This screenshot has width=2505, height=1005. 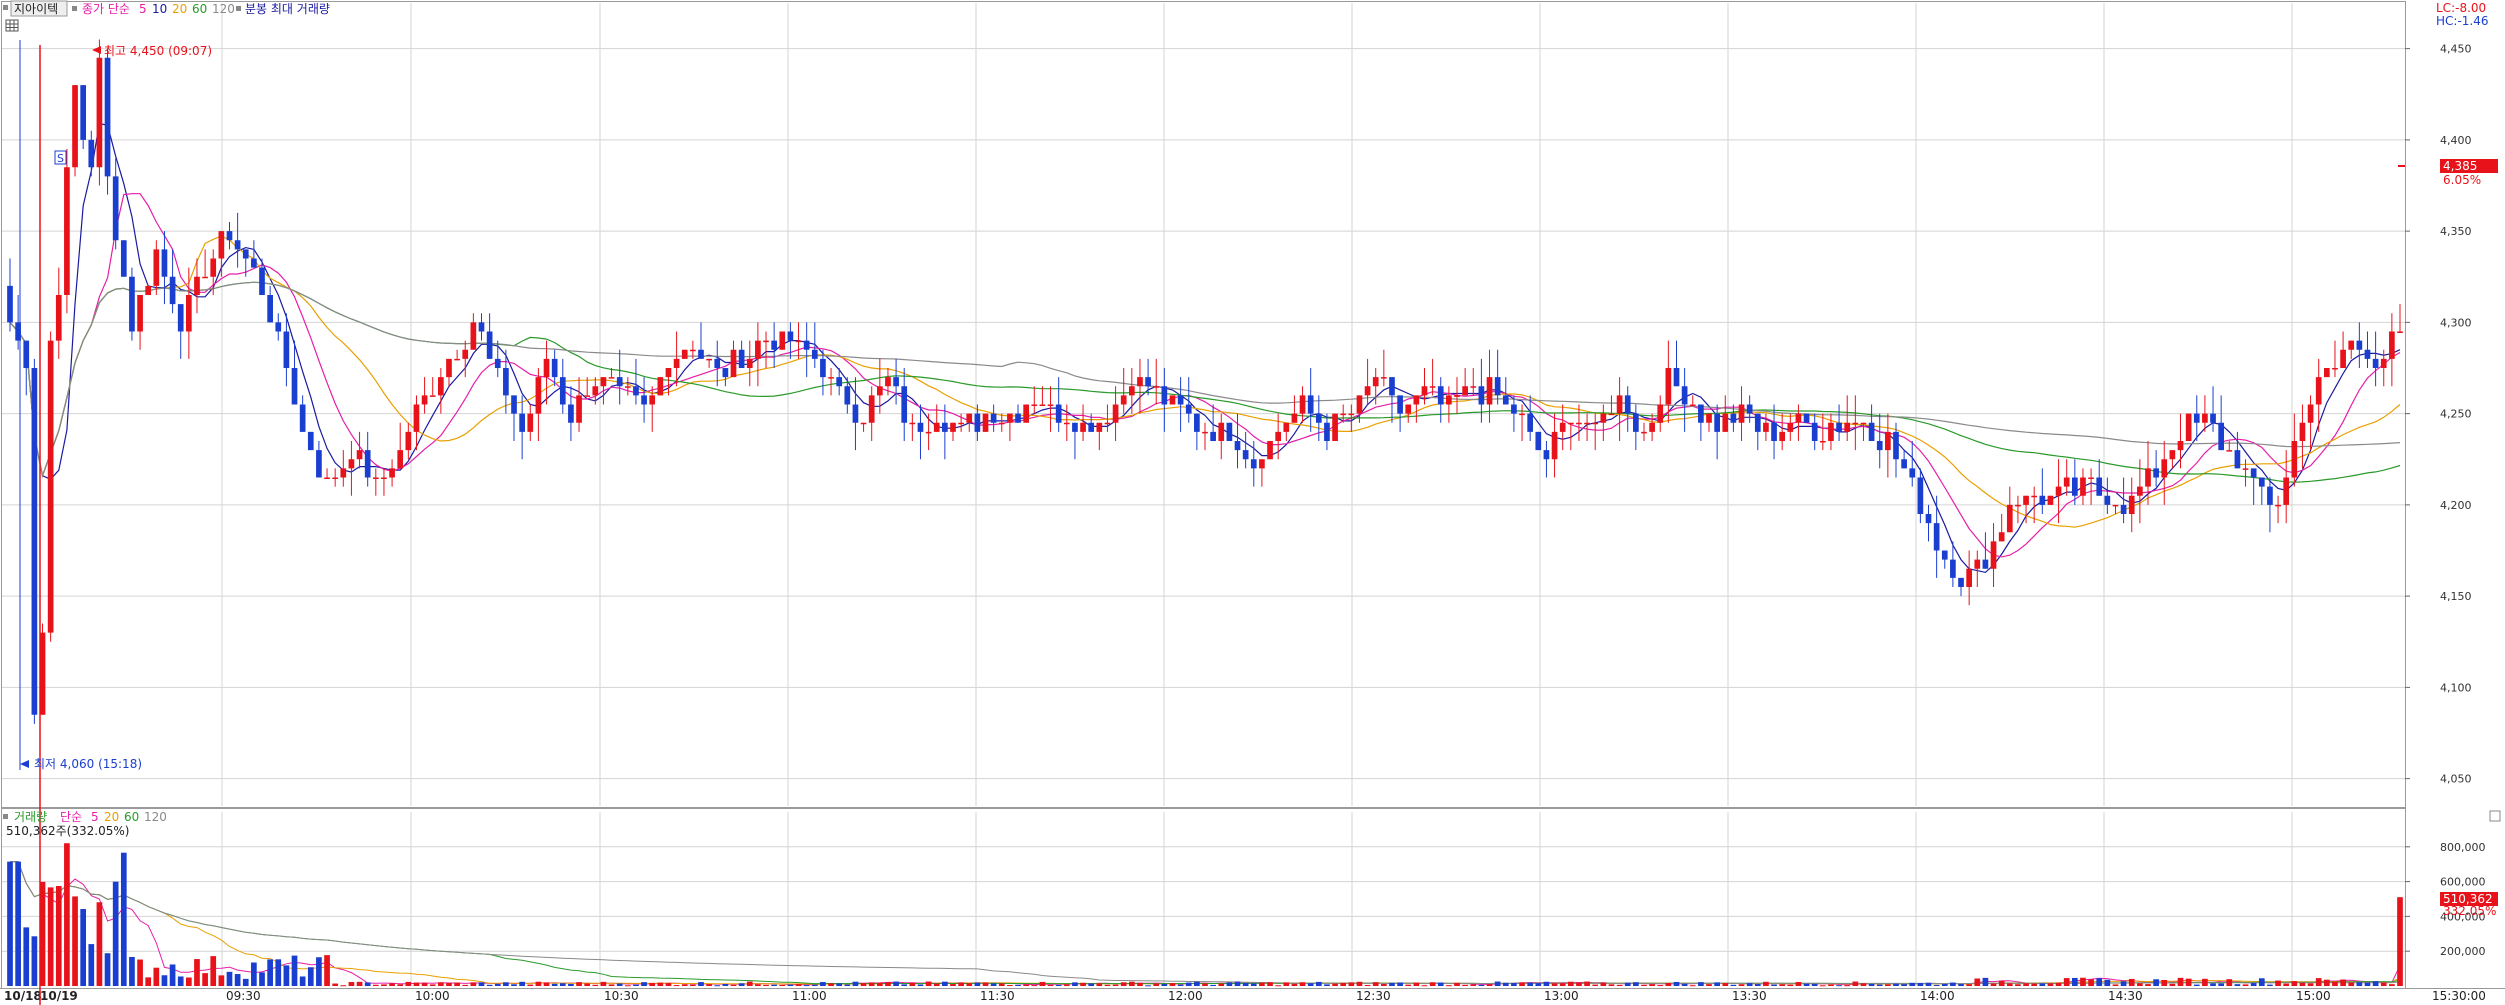 I want to click on legend-ma60: 60, so click(x=199, y=9).